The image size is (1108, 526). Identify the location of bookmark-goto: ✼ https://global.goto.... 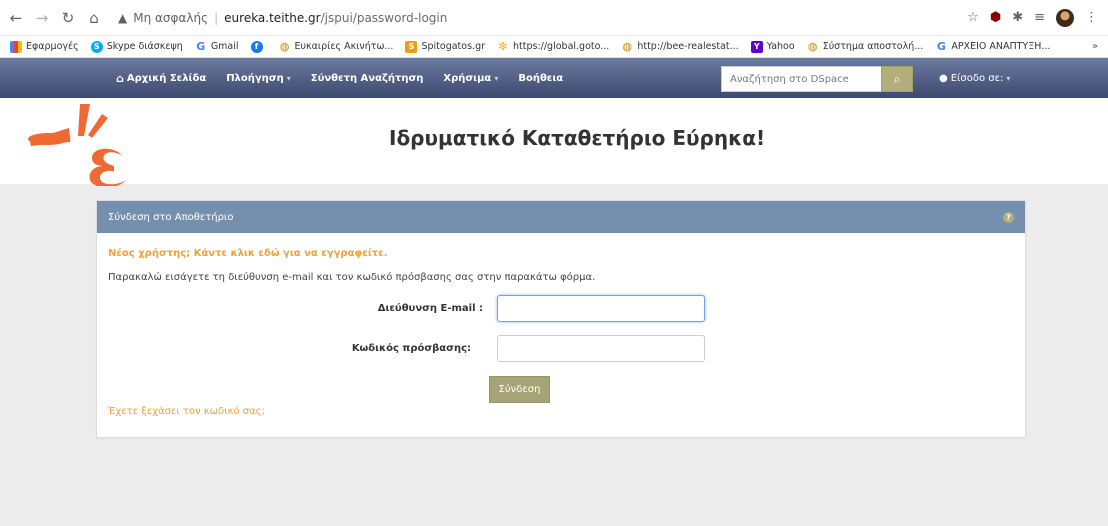
(553, 46).